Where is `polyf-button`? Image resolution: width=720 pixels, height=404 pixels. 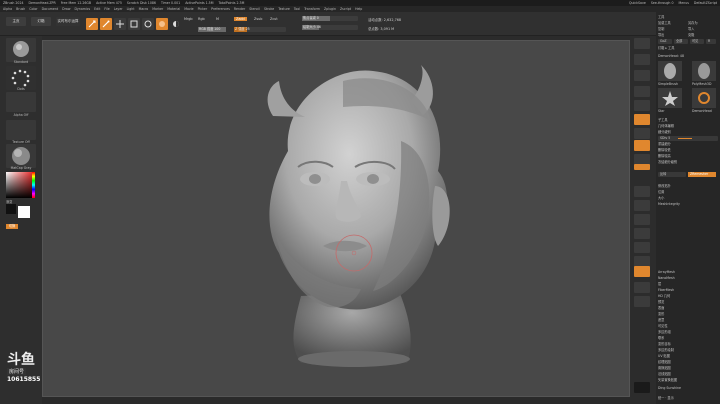
polyf-button is located at coordinates (642, 247).